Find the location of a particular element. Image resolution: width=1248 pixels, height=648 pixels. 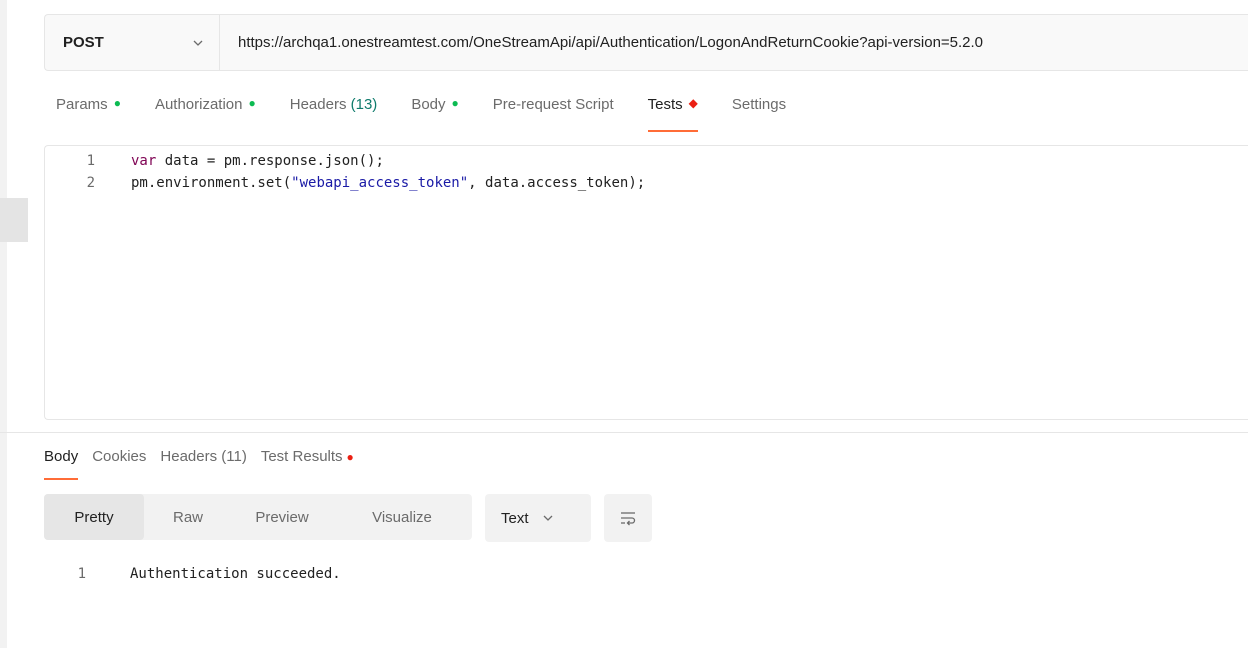

tab-settings: Settings is located at coordinates (759, 116).